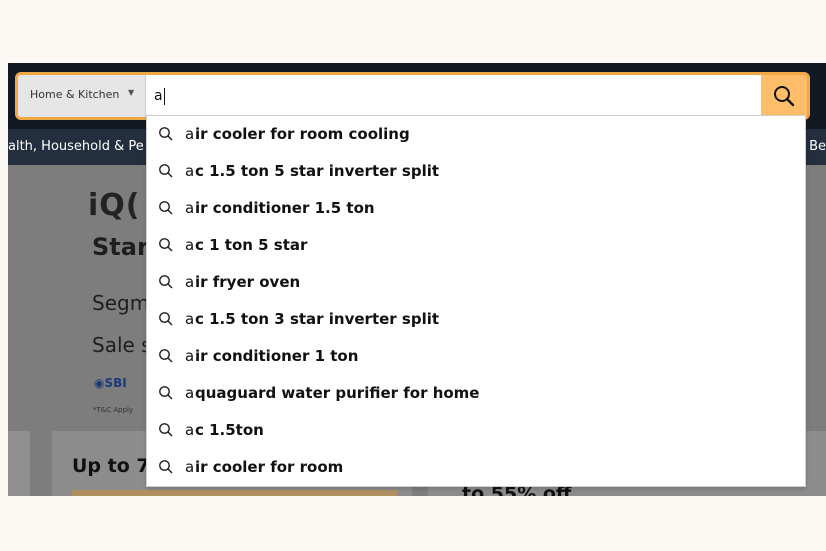 Image resolution: width=826 pixels, height=551 pixels. What do you see at coordinates (19, 463) in the screenshot?
I see `deal-card-left` at bounding box center [19, 463].